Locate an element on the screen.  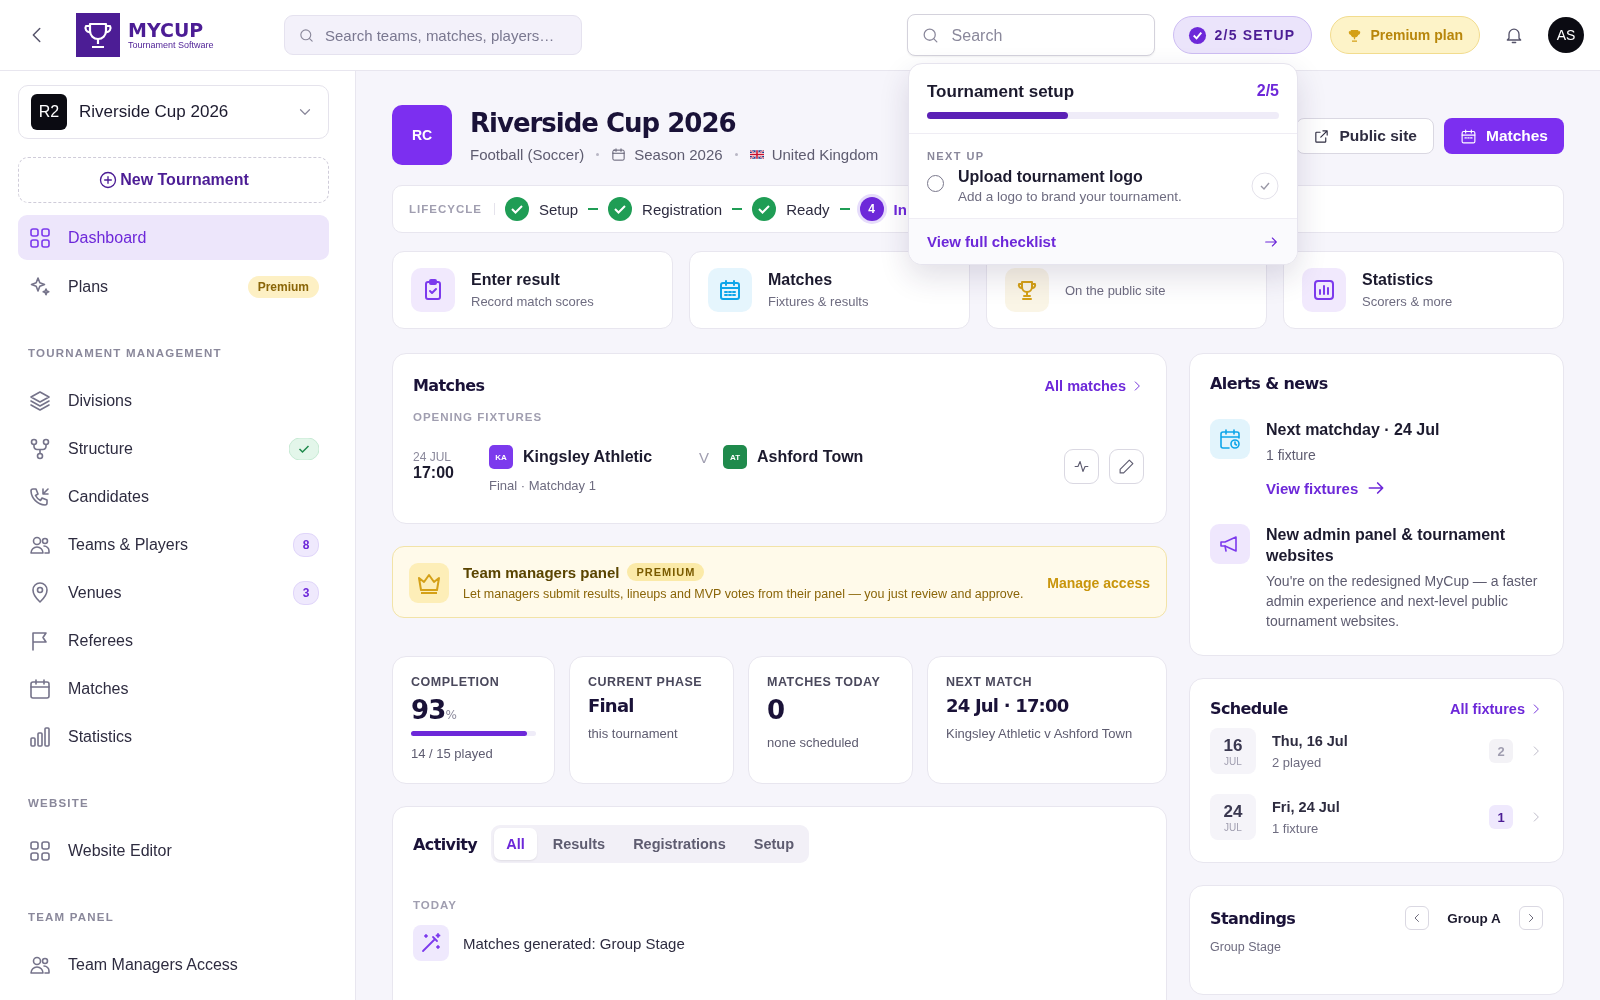
team-name: Kingsley Athletic is located at coordinates (588, 457).